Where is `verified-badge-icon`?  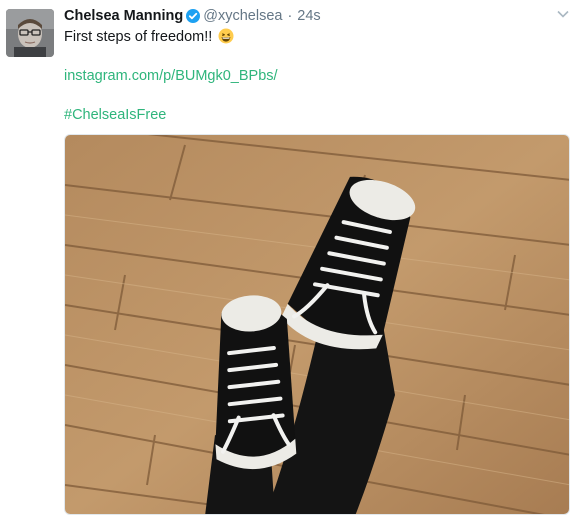
verified-badge-icon is located at coordinates (193, 16).